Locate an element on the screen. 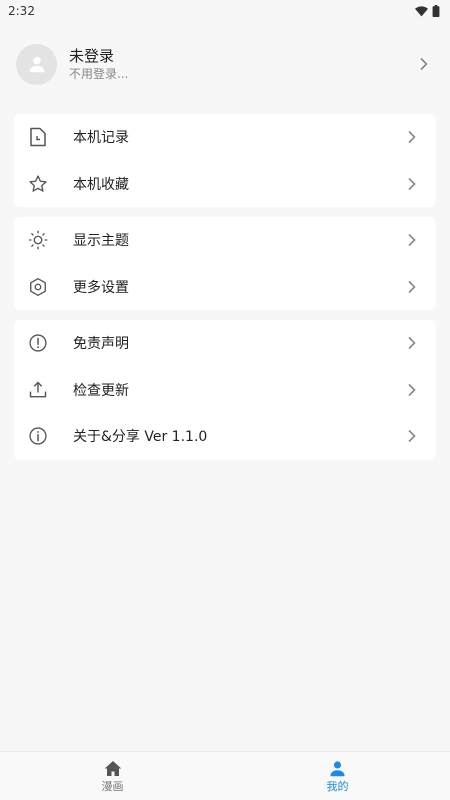 The width and height of the screenshot is (450, 800). wifi-icon is located at coordinates (421, 10).